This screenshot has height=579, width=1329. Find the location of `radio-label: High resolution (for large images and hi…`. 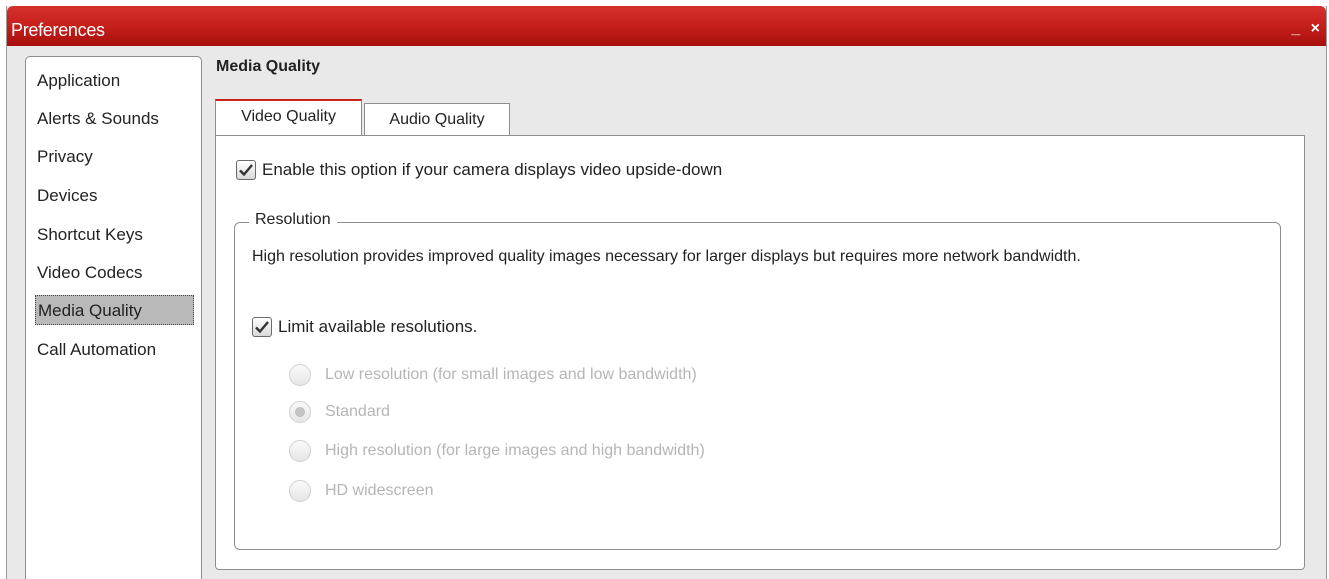

radio-label: High resolution (for large images and hi… is located at coordinates (515, 450).